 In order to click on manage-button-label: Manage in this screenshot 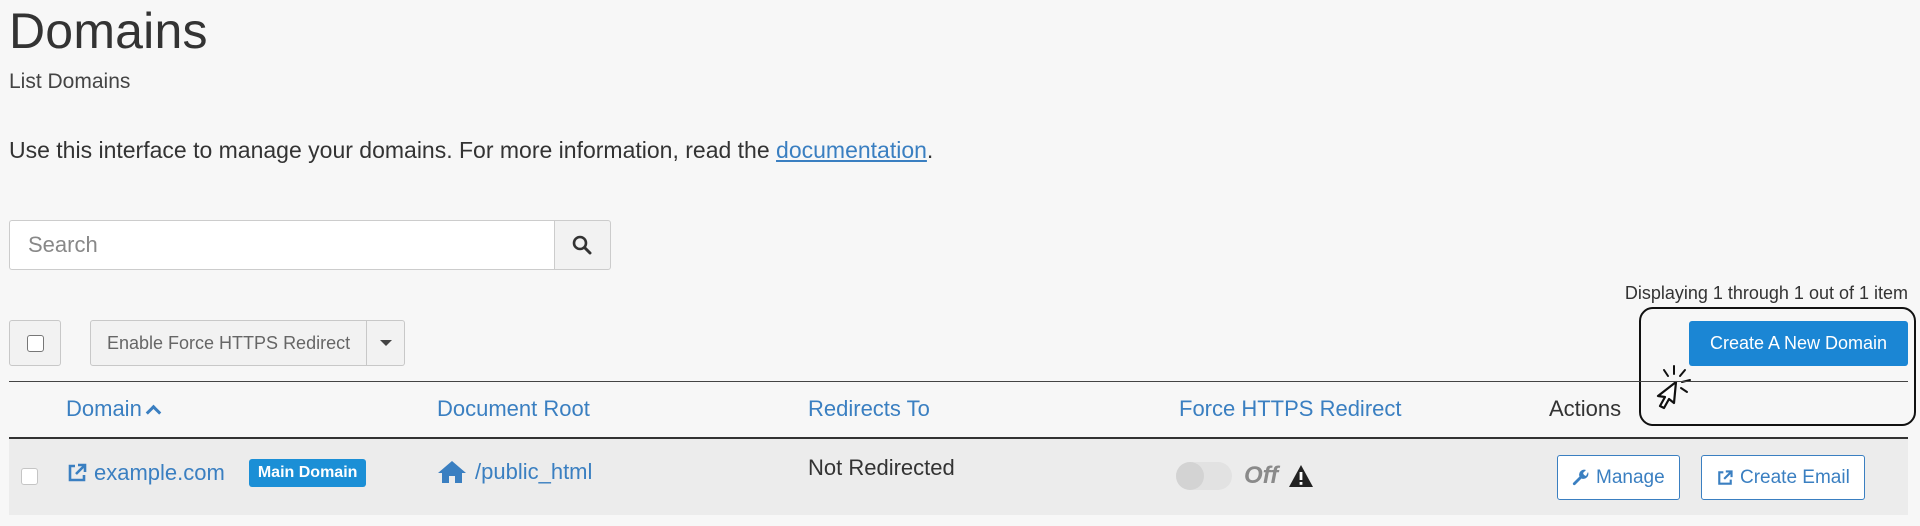, I will do `click(1630, 477)`.